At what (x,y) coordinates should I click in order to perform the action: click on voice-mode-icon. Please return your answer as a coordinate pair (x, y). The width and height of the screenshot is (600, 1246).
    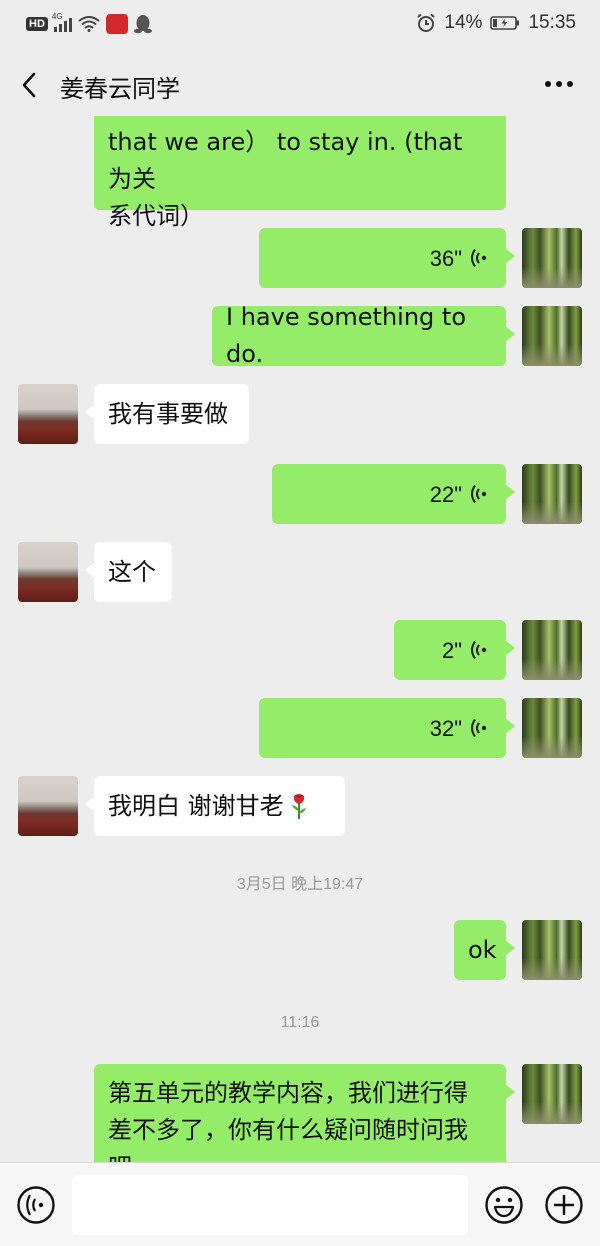
    Looking at the image, I should click on (36, 1205).